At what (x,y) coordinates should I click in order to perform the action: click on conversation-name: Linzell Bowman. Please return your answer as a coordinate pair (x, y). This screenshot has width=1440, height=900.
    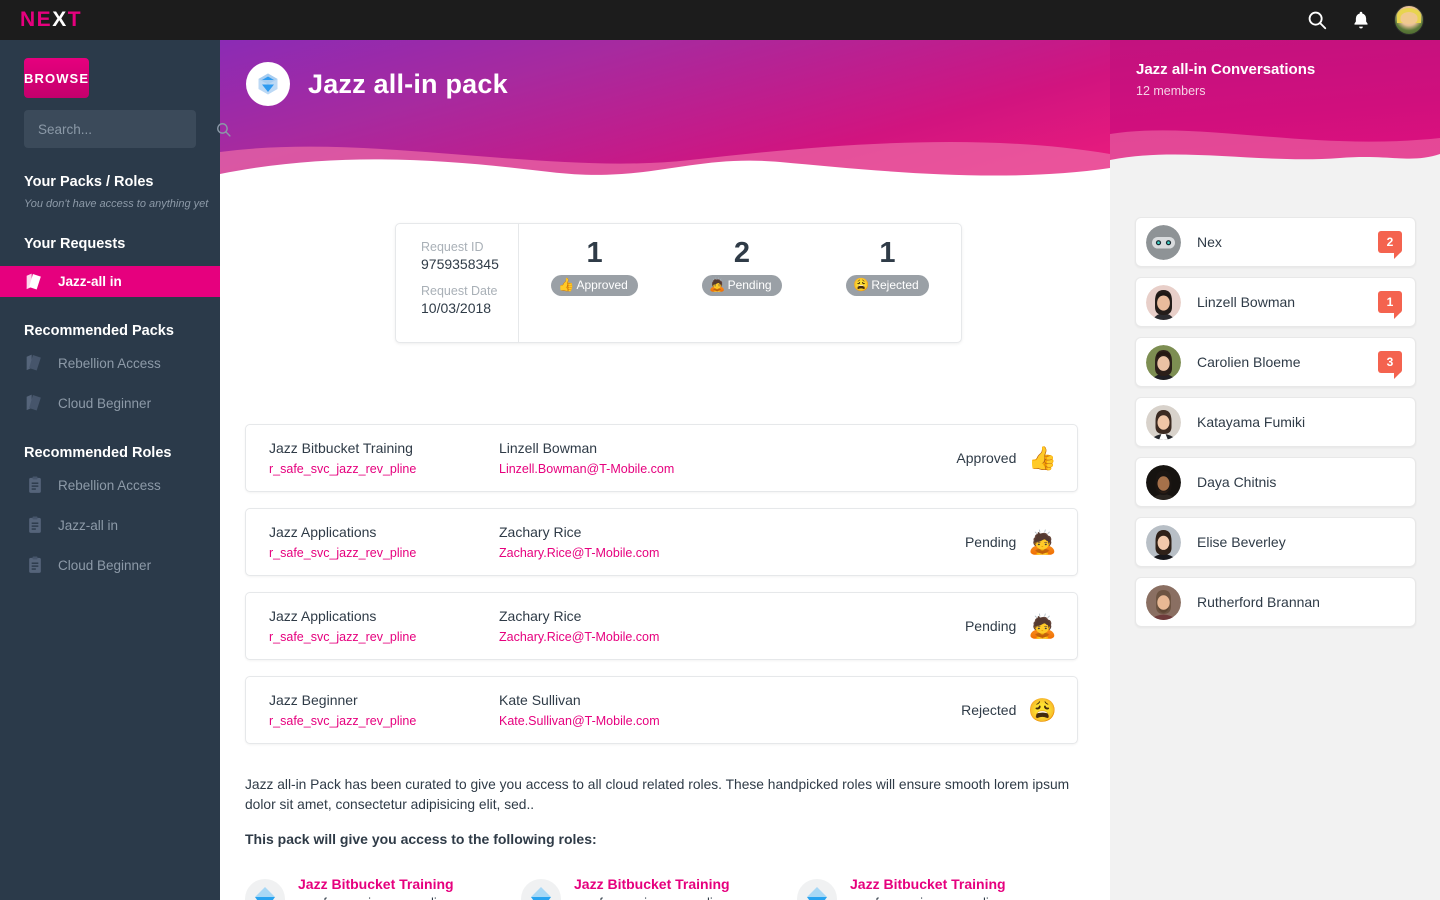
    Looking at the image, I should click on (1246, 302).